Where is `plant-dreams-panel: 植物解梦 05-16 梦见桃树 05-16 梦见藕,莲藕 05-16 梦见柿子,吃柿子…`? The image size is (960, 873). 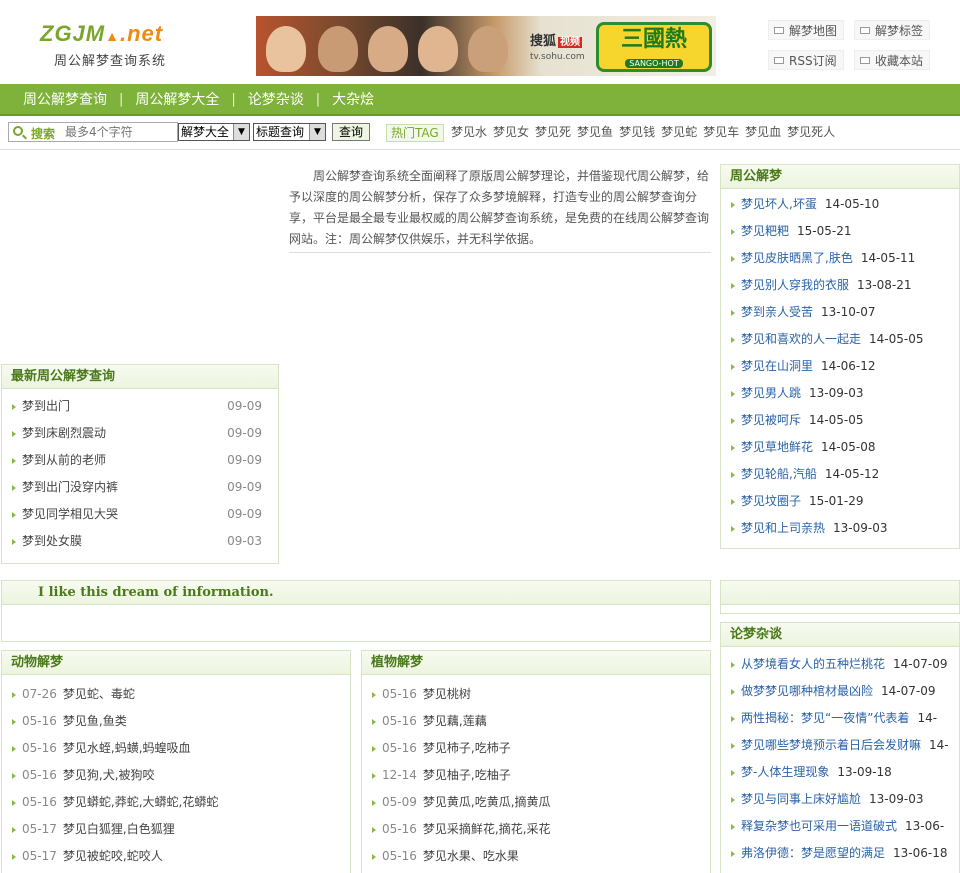 plant-dreams-panel: 植物解梦 05-16 梦见桃树 05-16 梦见藕,莲藕 05-16 梦见柿子,吃柿子… is located at coordinates (536, 761).